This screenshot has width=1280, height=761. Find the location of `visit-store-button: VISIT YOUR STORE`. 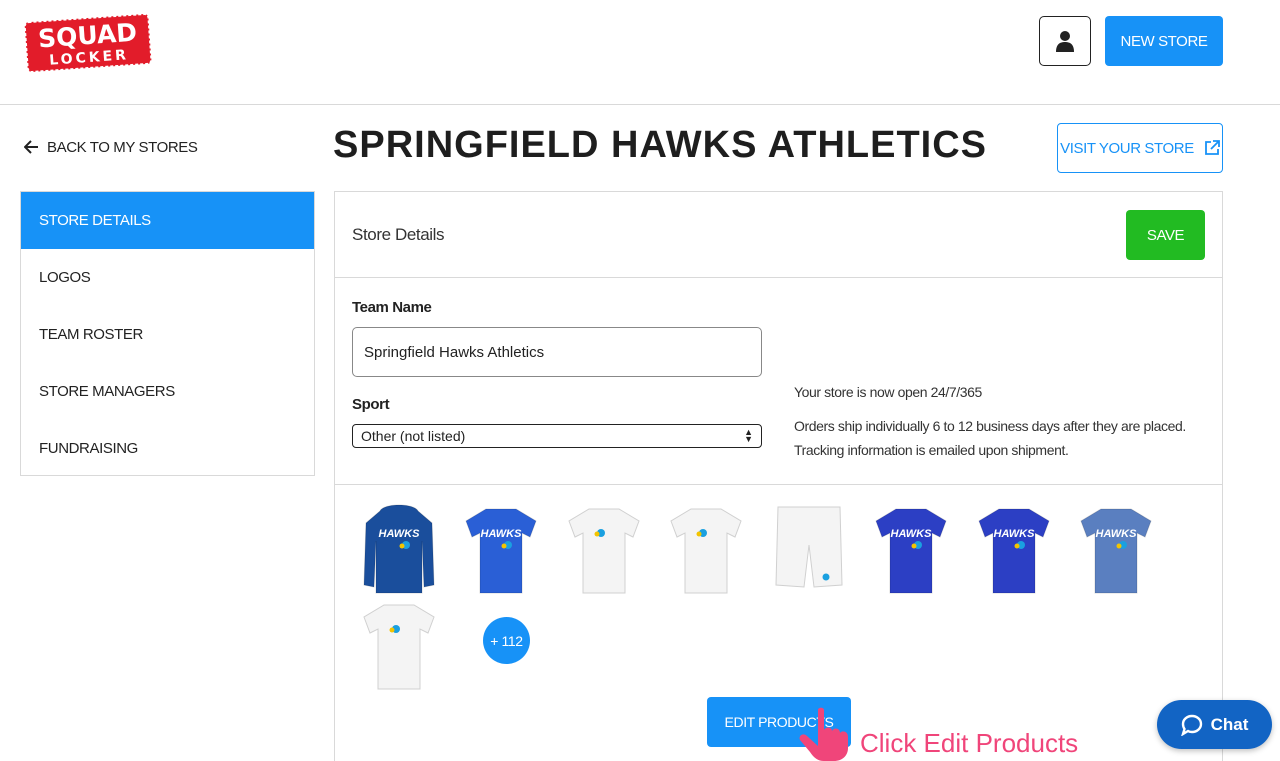

visit-store-button: VISIT YOUR STORE is located at coordinates (1140, 148).